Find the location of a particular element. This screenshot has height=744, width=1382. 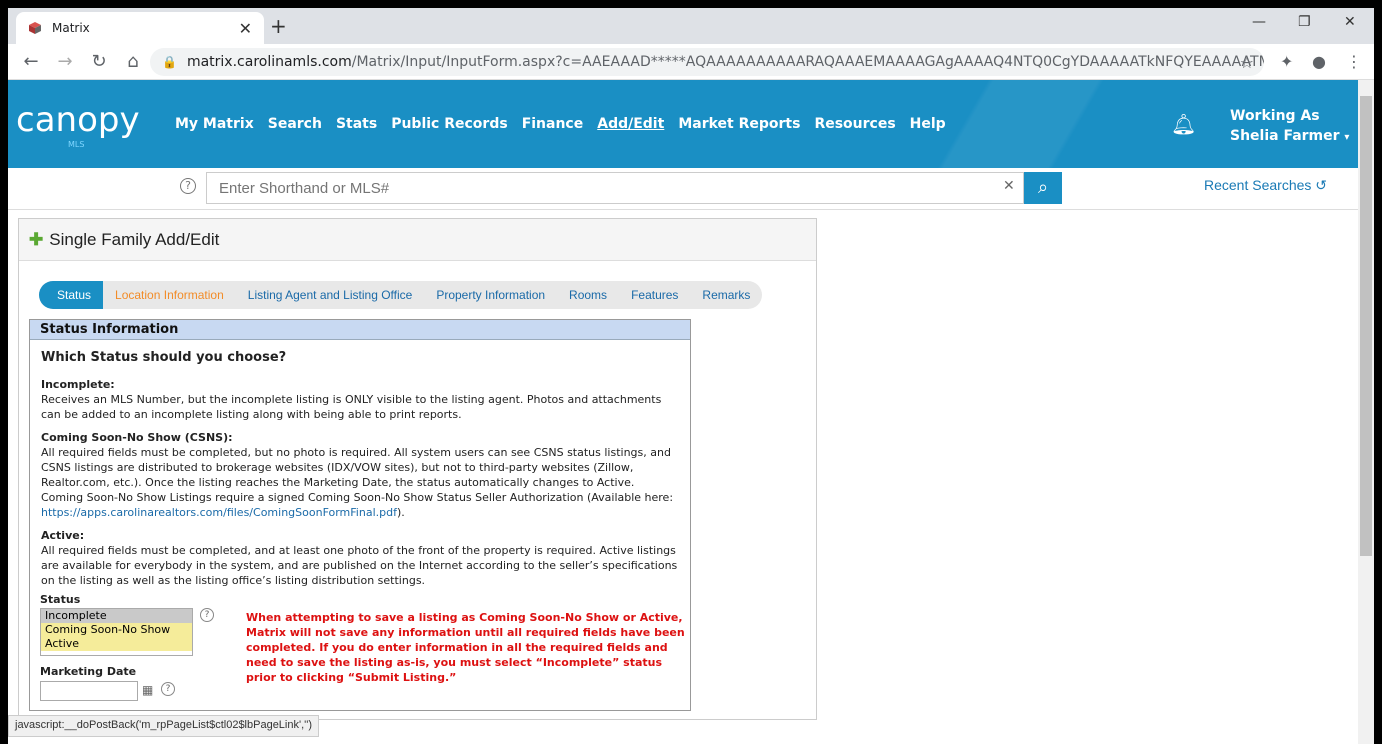

marketing-date-input is located at coordinates (89, 691).